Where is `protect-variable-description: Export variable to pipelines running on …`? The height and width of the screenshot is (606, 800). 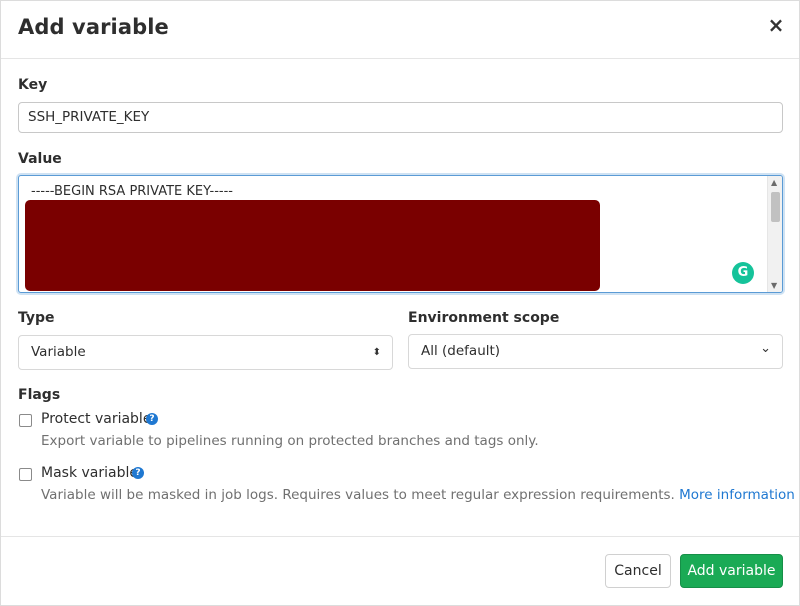 protect-variable-description: Export variable to pipelines running on … is located at coordinates (290, 441).